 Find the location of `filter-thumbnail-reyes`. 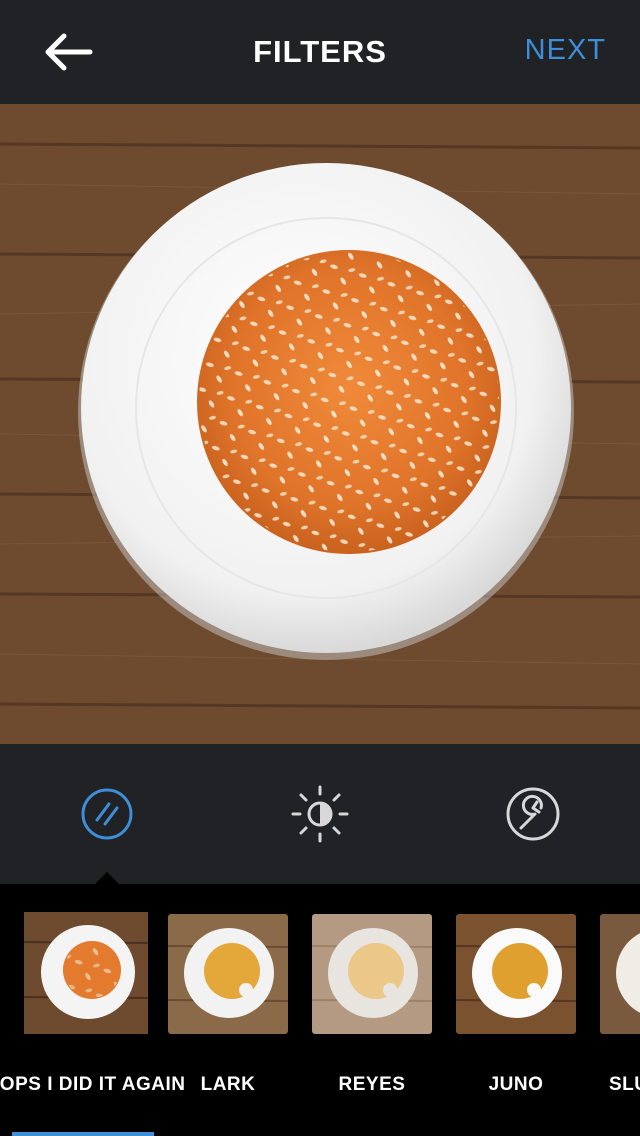

filter-thumbnail-reyes is located at coordinates (372, 974).